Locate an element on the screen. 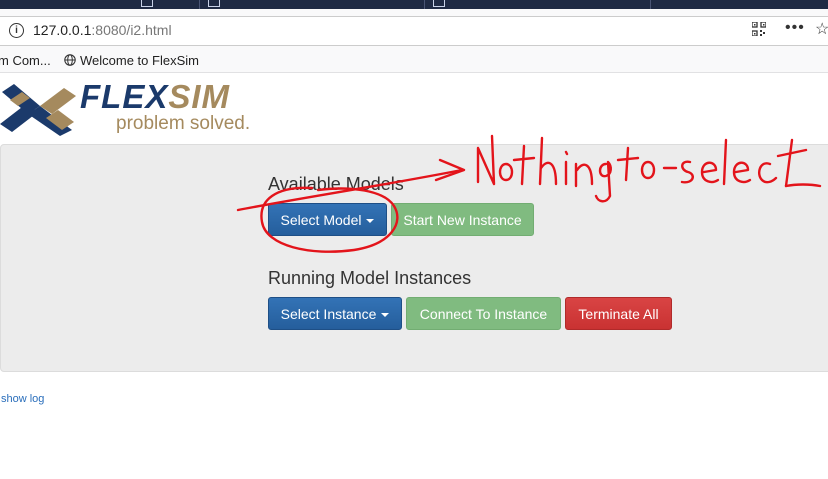 The width and height of the screenshot is (828, 479). bookmark-star-icon: ☆ is located at coordinates (821, 29).